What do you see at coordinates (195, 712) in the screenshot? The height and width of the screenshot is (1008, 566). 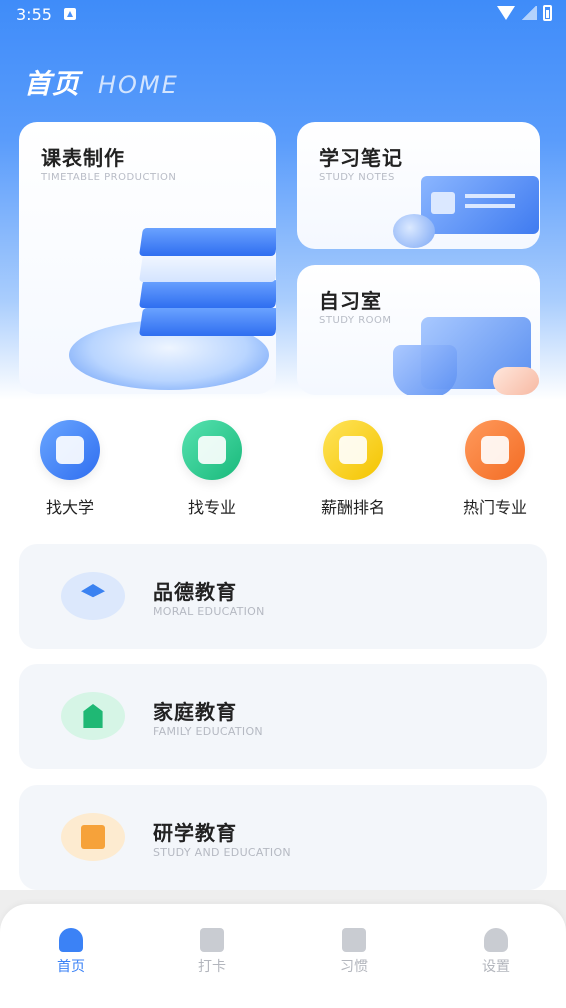 I see `edu-title: 家庭教育` at bounding box center [195, 712].